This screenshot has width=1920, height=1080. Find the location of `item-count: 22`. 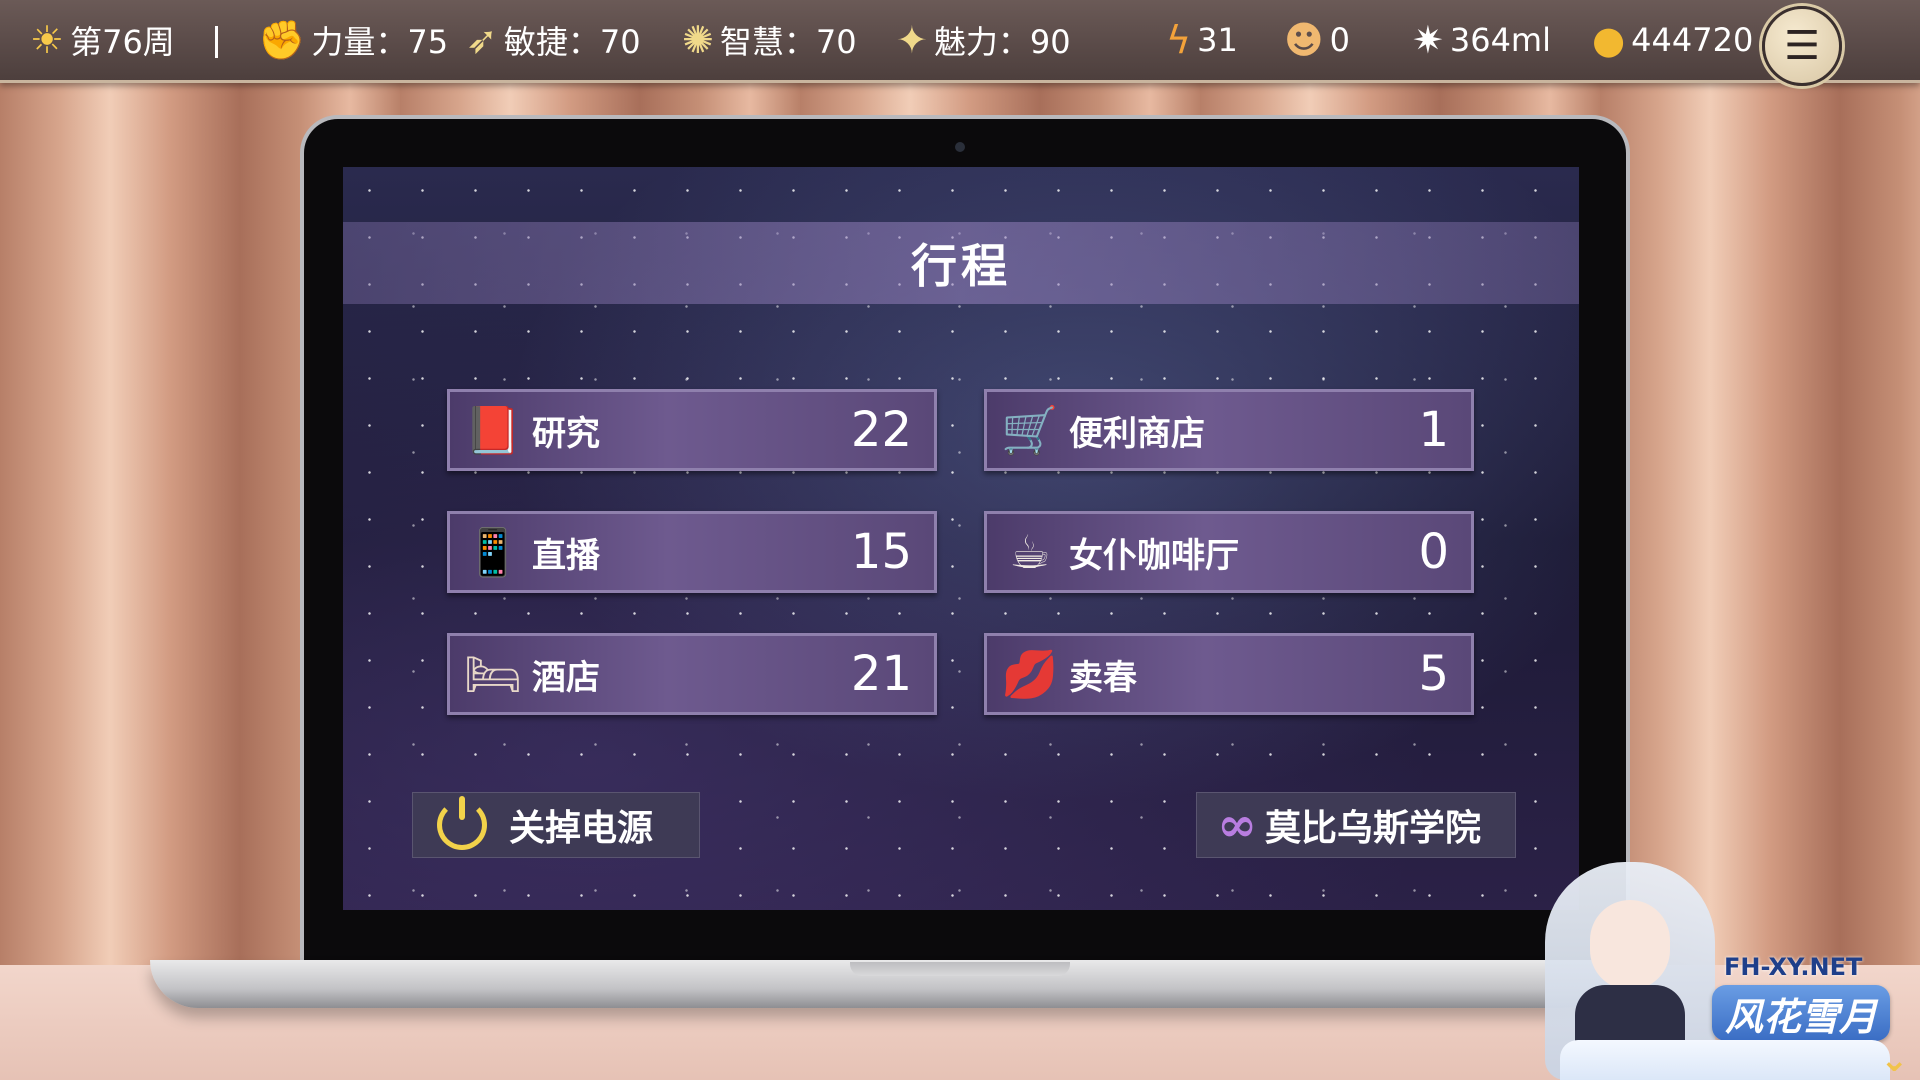

item-count: 22 is located at coordinates (881, 430).